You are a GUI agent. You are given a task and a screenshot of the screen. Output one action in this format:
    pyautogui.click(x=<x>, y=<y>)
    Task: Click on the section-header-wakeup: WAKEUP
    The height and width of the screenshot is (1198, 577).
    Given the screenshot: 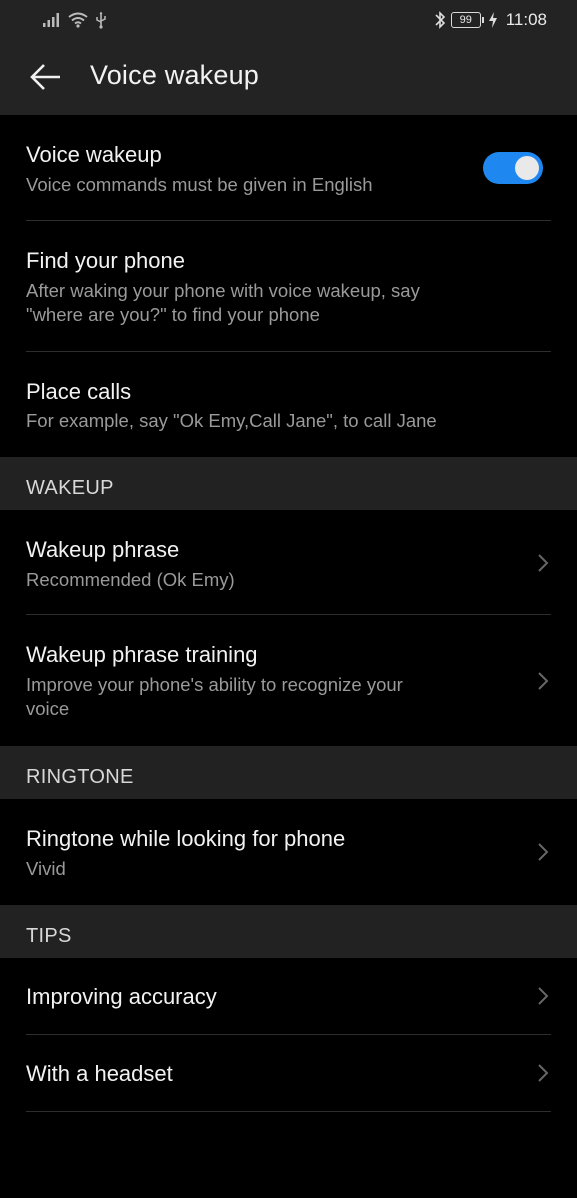 What is the action you would take?
    pyautogui.click(x=288, y=483)
    